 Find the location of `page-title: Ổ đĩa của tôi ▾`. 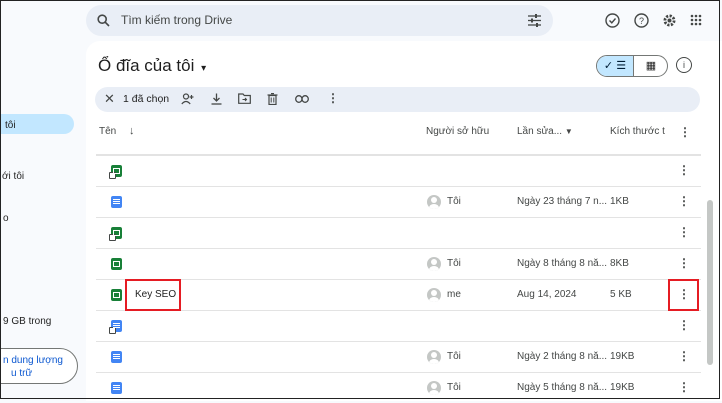

page-title: Ổ đĩa của tôi ▾ is located at coordinates (152, 66).